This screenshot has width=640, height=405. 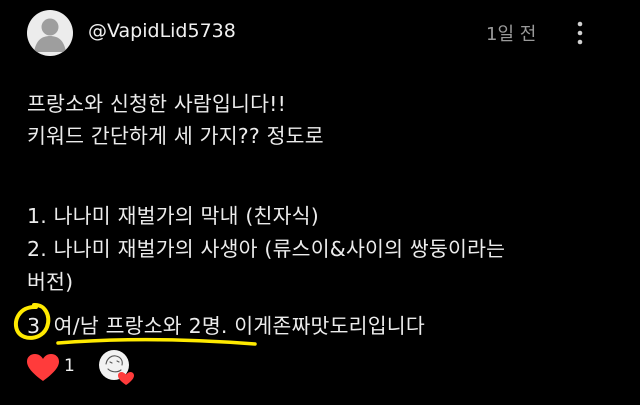 I want to click on avatar, so click(x=50, y=33).